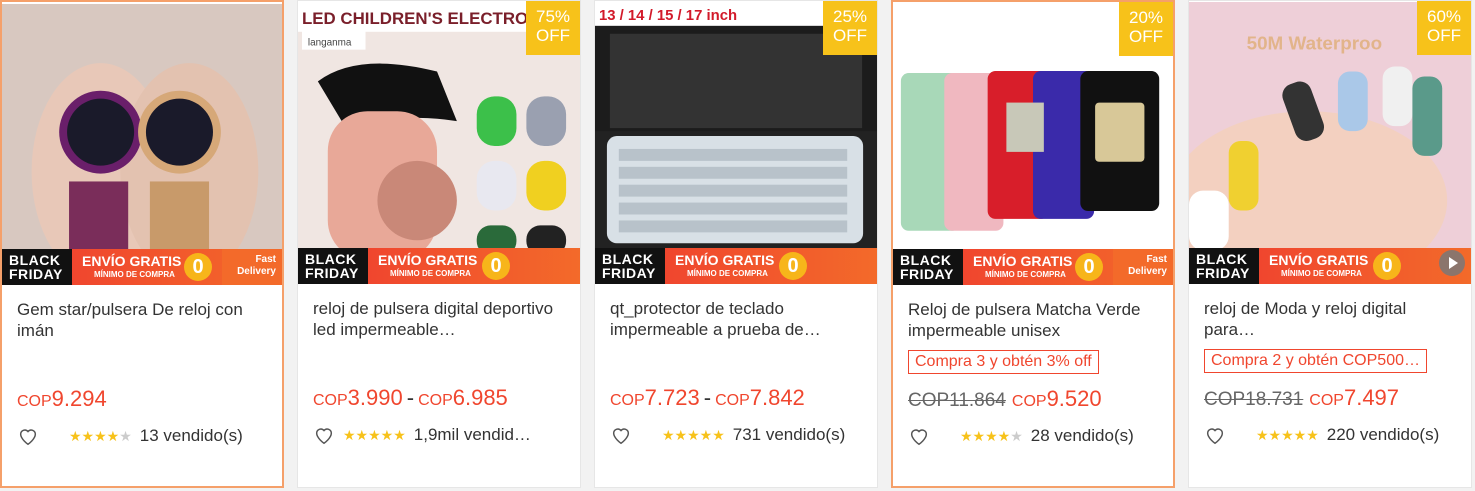 The width and height of the screenshot is (1475, 491). Describe the element at coordinates (707, 397) in the screenshot. I see `product-price: COP7.723- COP7.842` at that location.